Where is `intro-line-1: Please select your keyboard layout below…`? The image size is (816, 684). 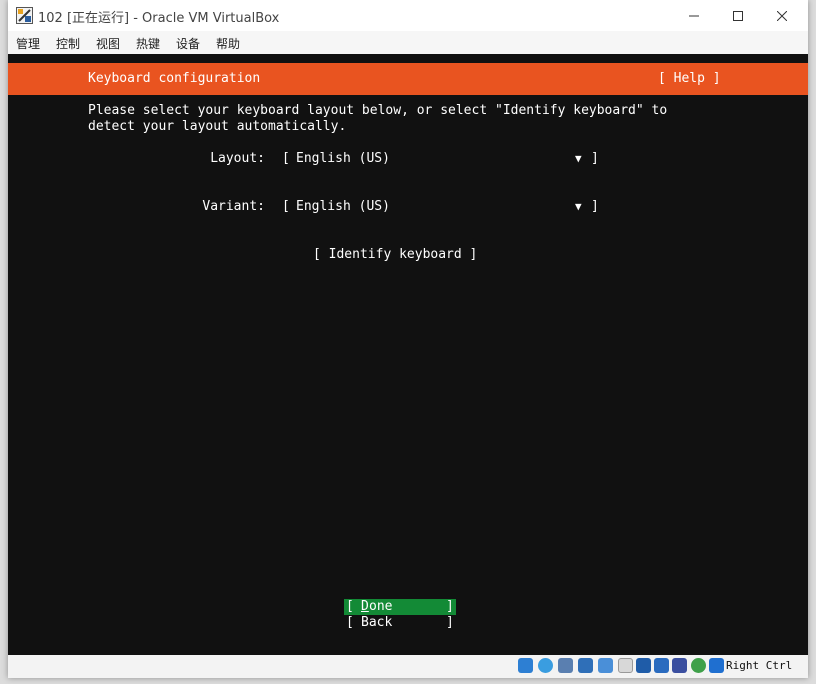
intro-line-1: Please select your keyboard layout below… is located at coordinates (378, 110).